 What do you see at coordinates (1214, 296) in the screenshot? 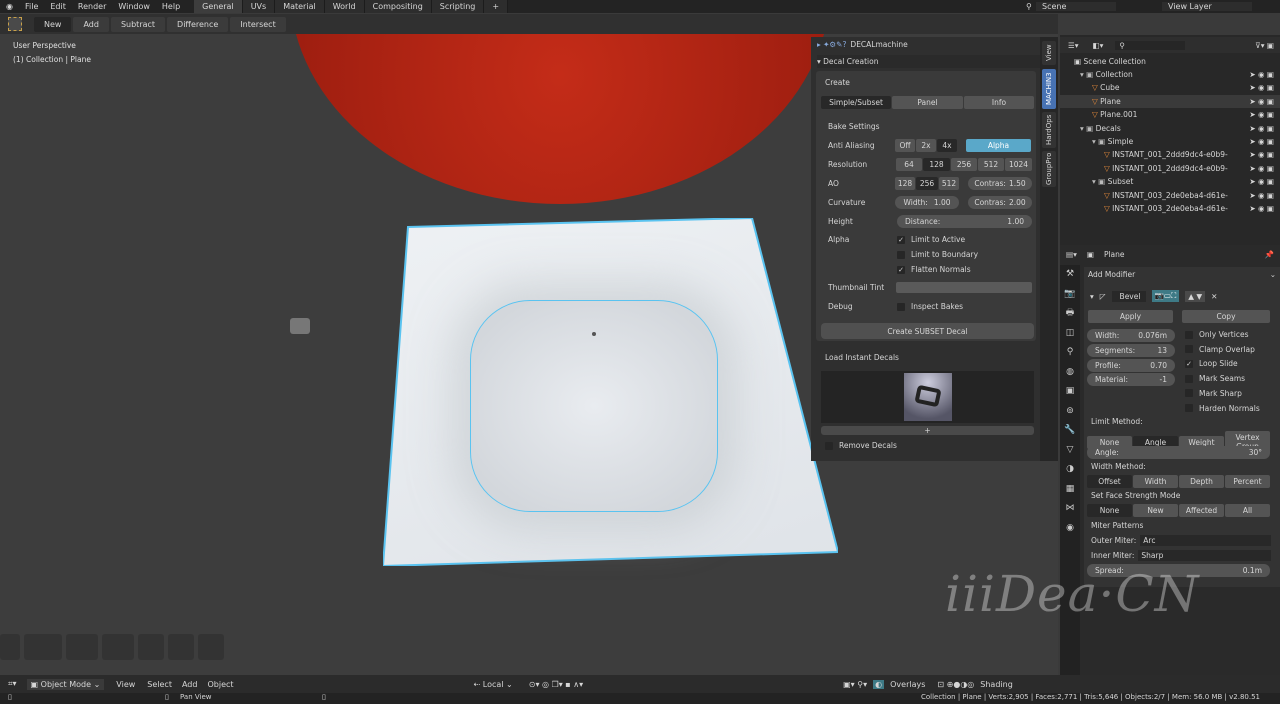
I see `close-icon: ✕` at bounding box center [1214, 296].